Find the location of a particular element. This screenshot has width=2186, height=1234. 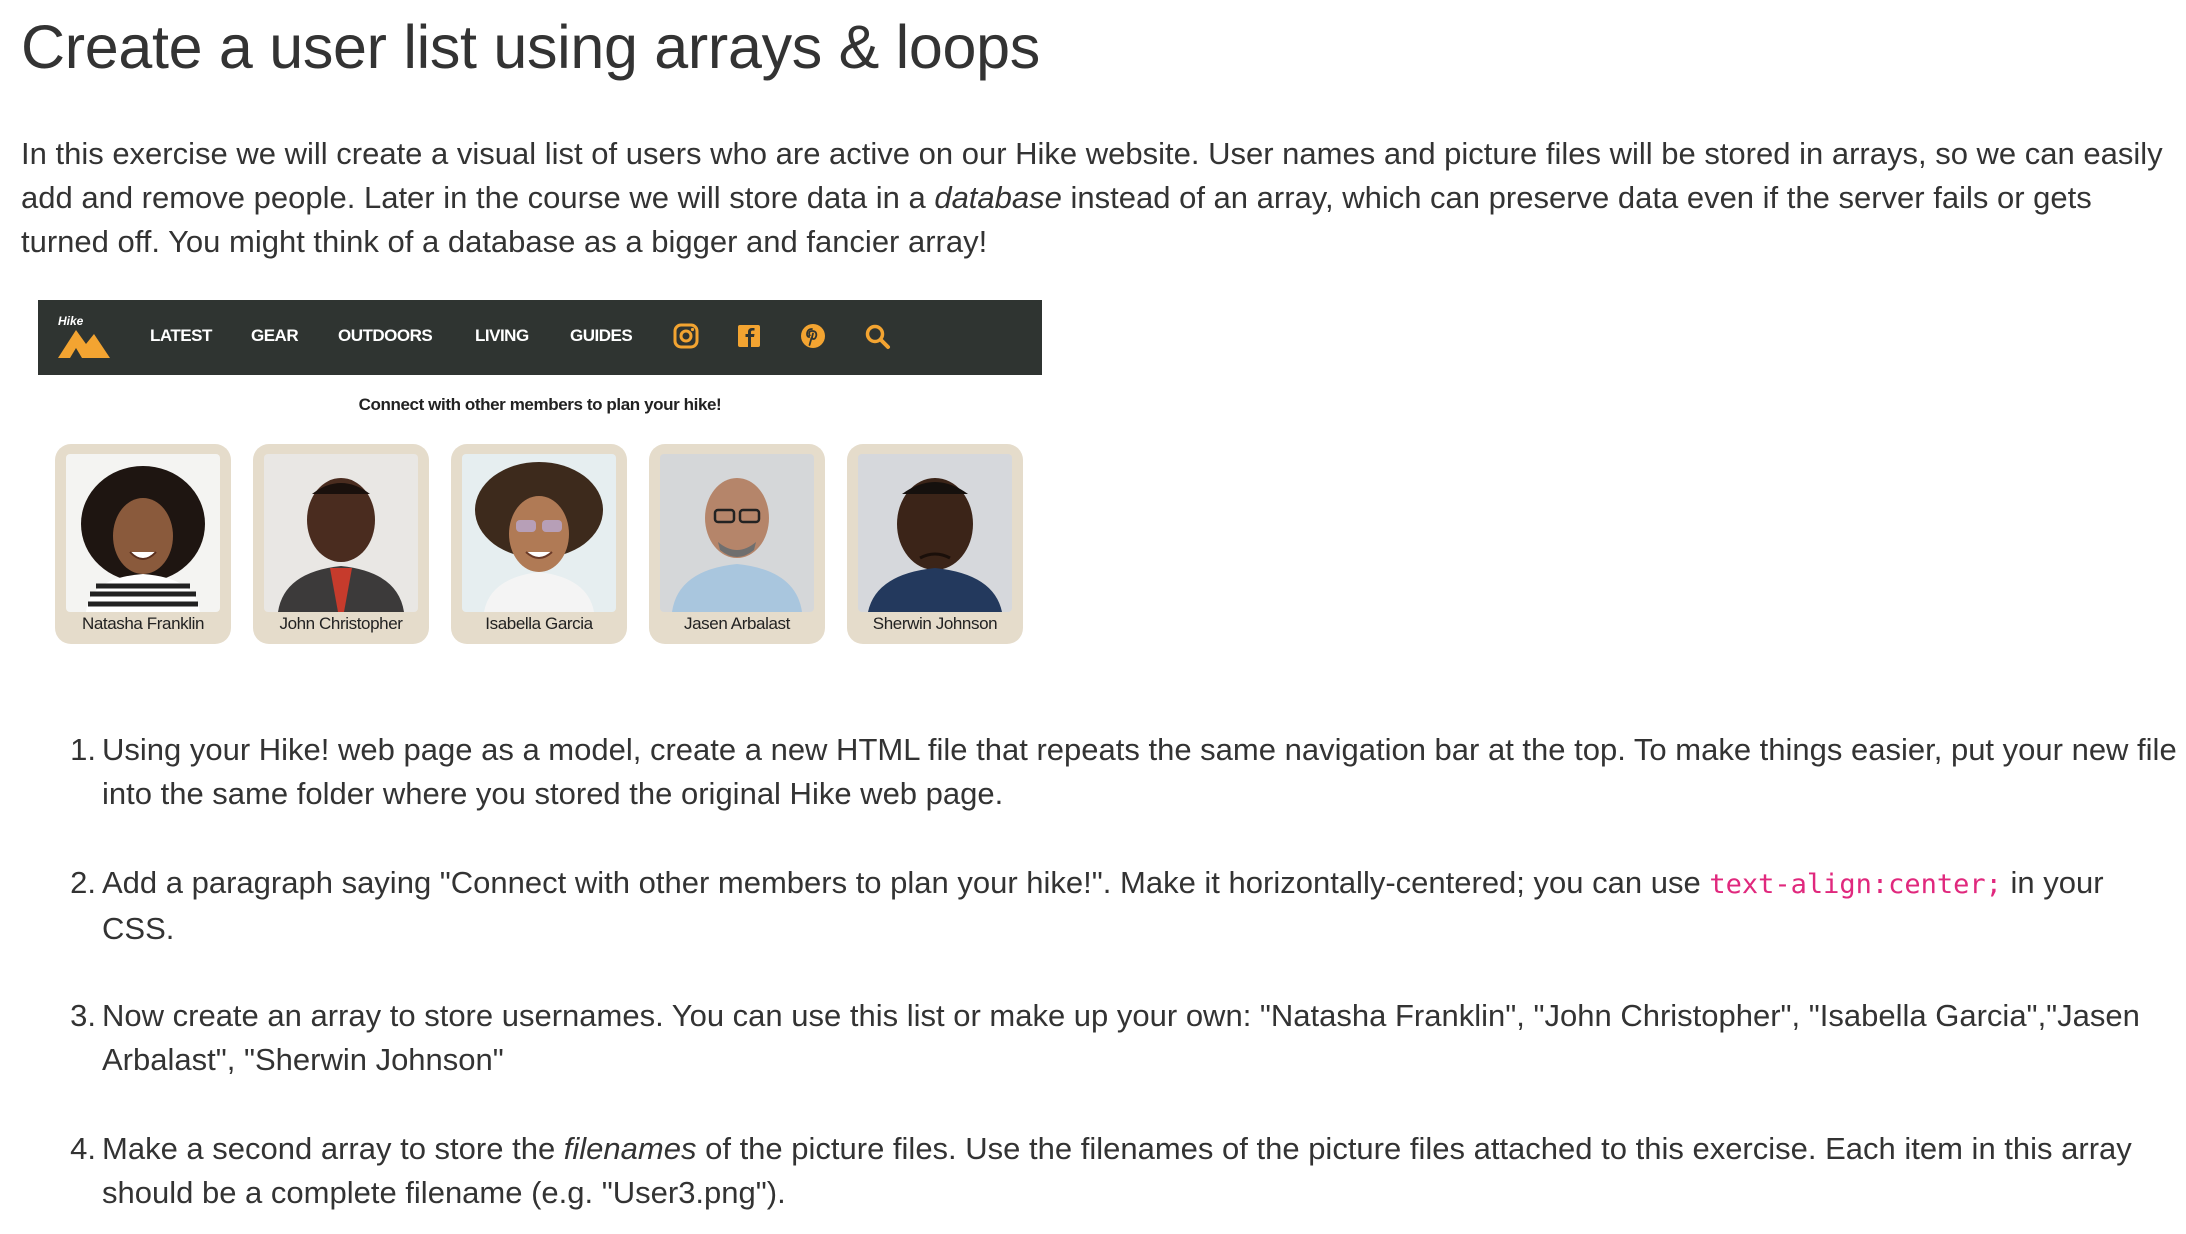

step-number: 3. is located at coordinates (83, 1015).